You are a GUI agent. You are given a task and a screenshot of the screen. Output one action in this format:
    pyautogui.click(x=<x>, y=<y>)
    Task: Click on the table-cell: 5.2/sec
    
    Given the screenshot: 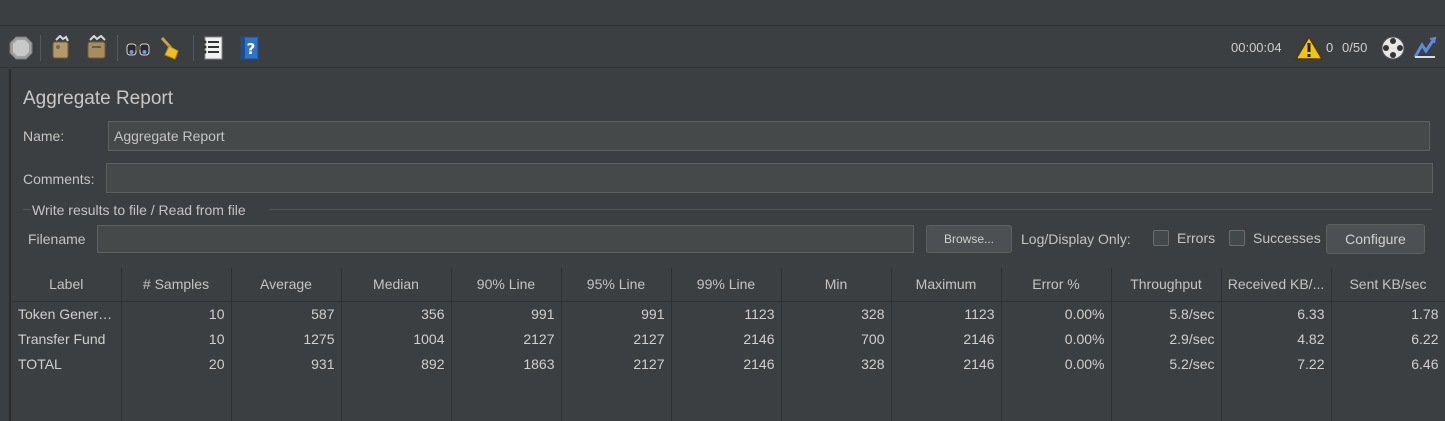 What is the action you would take?
    pyautogui.click(x=1166, y=363)
    